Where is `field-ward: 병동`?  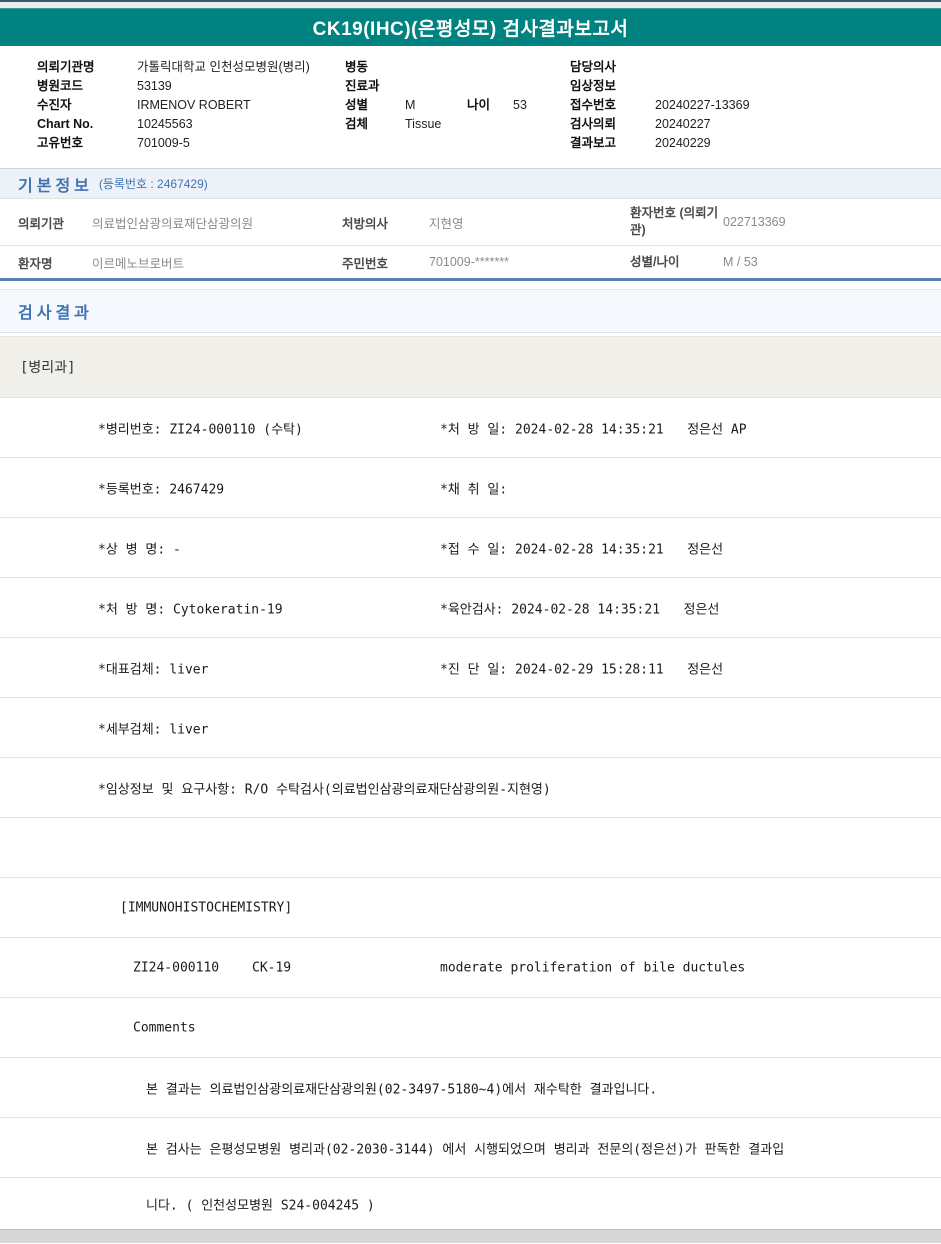
field-ward: 병동 is located at coordinates (436, 67).